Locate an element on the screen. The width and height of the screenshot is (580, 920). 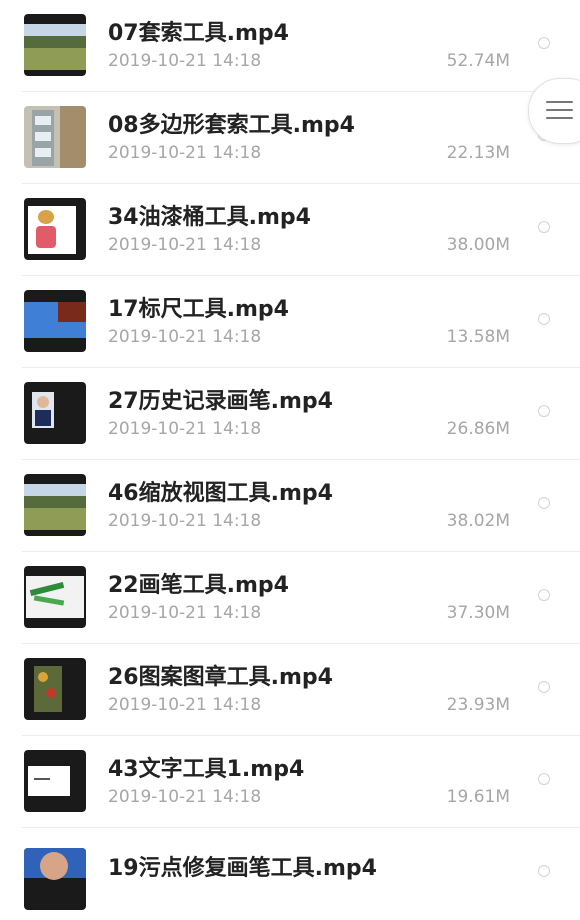
file-row: 43文字工具1.mp4 2019-10-21 14:18 19.61M is located at coordinates (290, 782).